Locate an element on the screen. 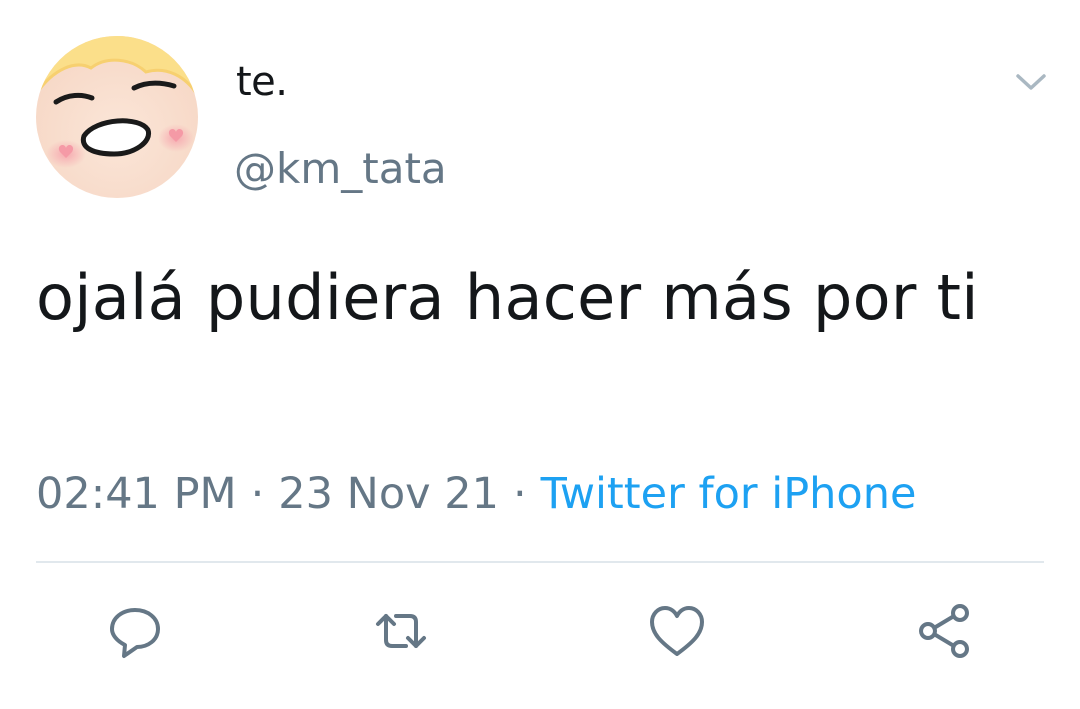 The height and width of the screenshot is (709, 1080). heart-icon is located at coordinates (677, 631).